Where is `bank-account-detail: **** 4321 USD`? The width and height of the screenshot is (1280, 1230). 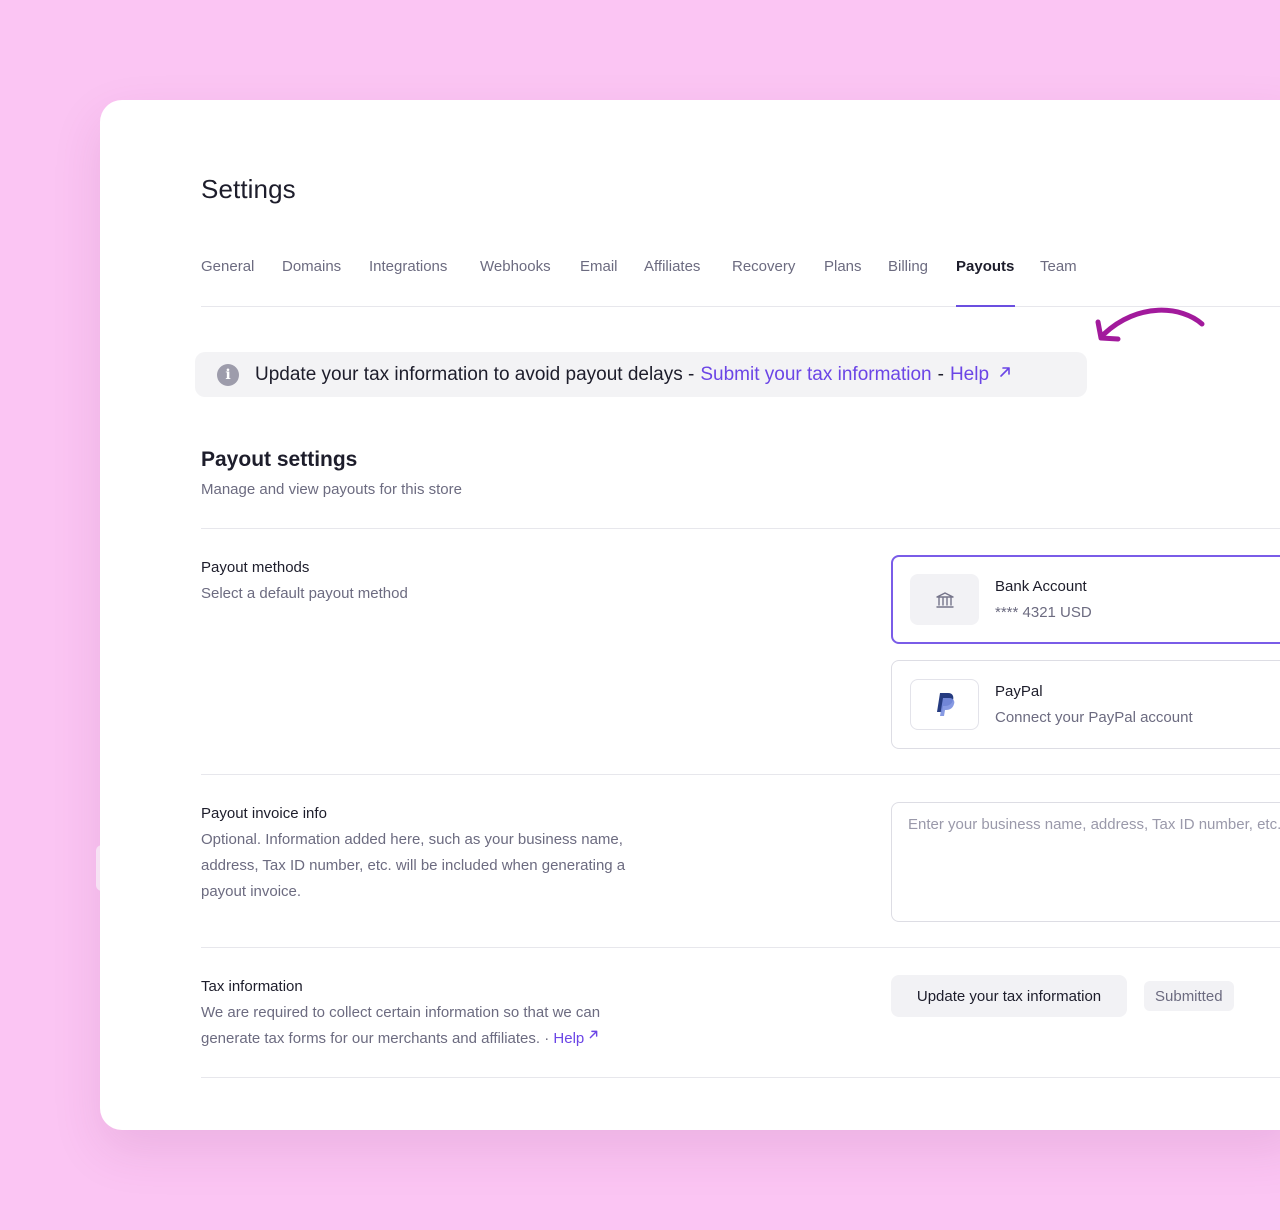
bank-account-detail: **** 4321 USD is located at coordinates (1043, 612).